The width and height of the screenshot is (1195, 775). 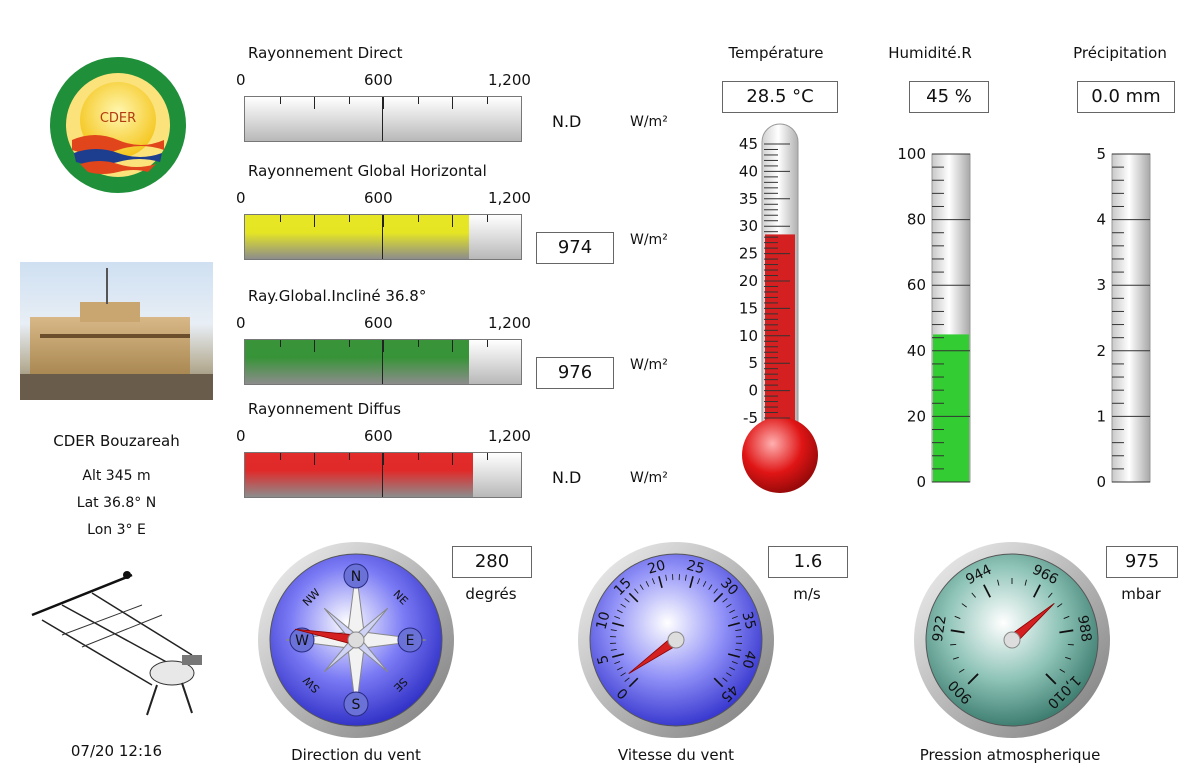 What do you see at coordinates (750, 418) in the screenshot?
I see `thermometer-tick-label: -5` at bounding box center [750, 418].